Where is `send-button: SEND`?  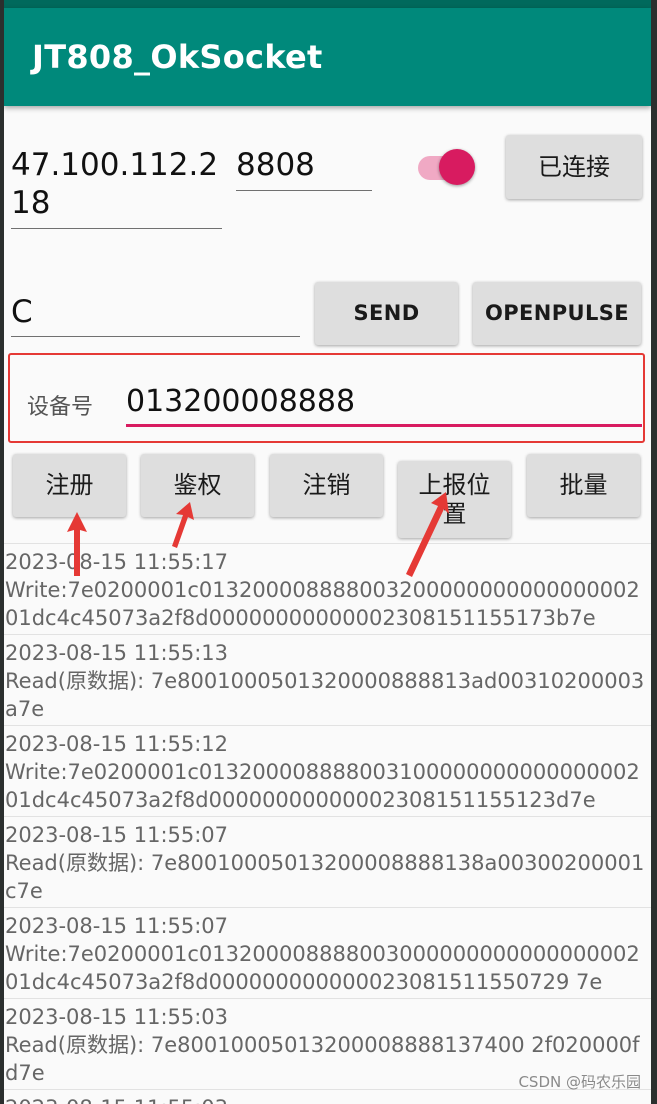 send-button: SEND is located at coordinates (386, 313).